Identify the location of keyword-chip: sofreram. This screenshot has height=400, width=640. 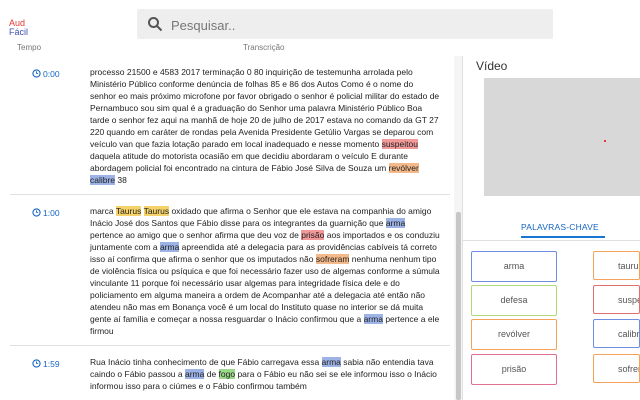
(616, 368).